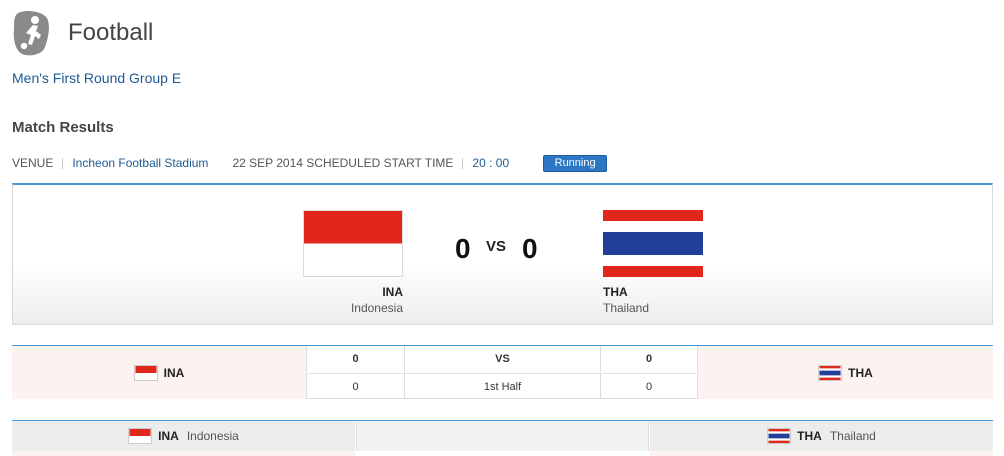  What do you see at coordinates (615, 292) in the screenshot?
I see `away-team-code: THA` at bounding box center [615, 292].